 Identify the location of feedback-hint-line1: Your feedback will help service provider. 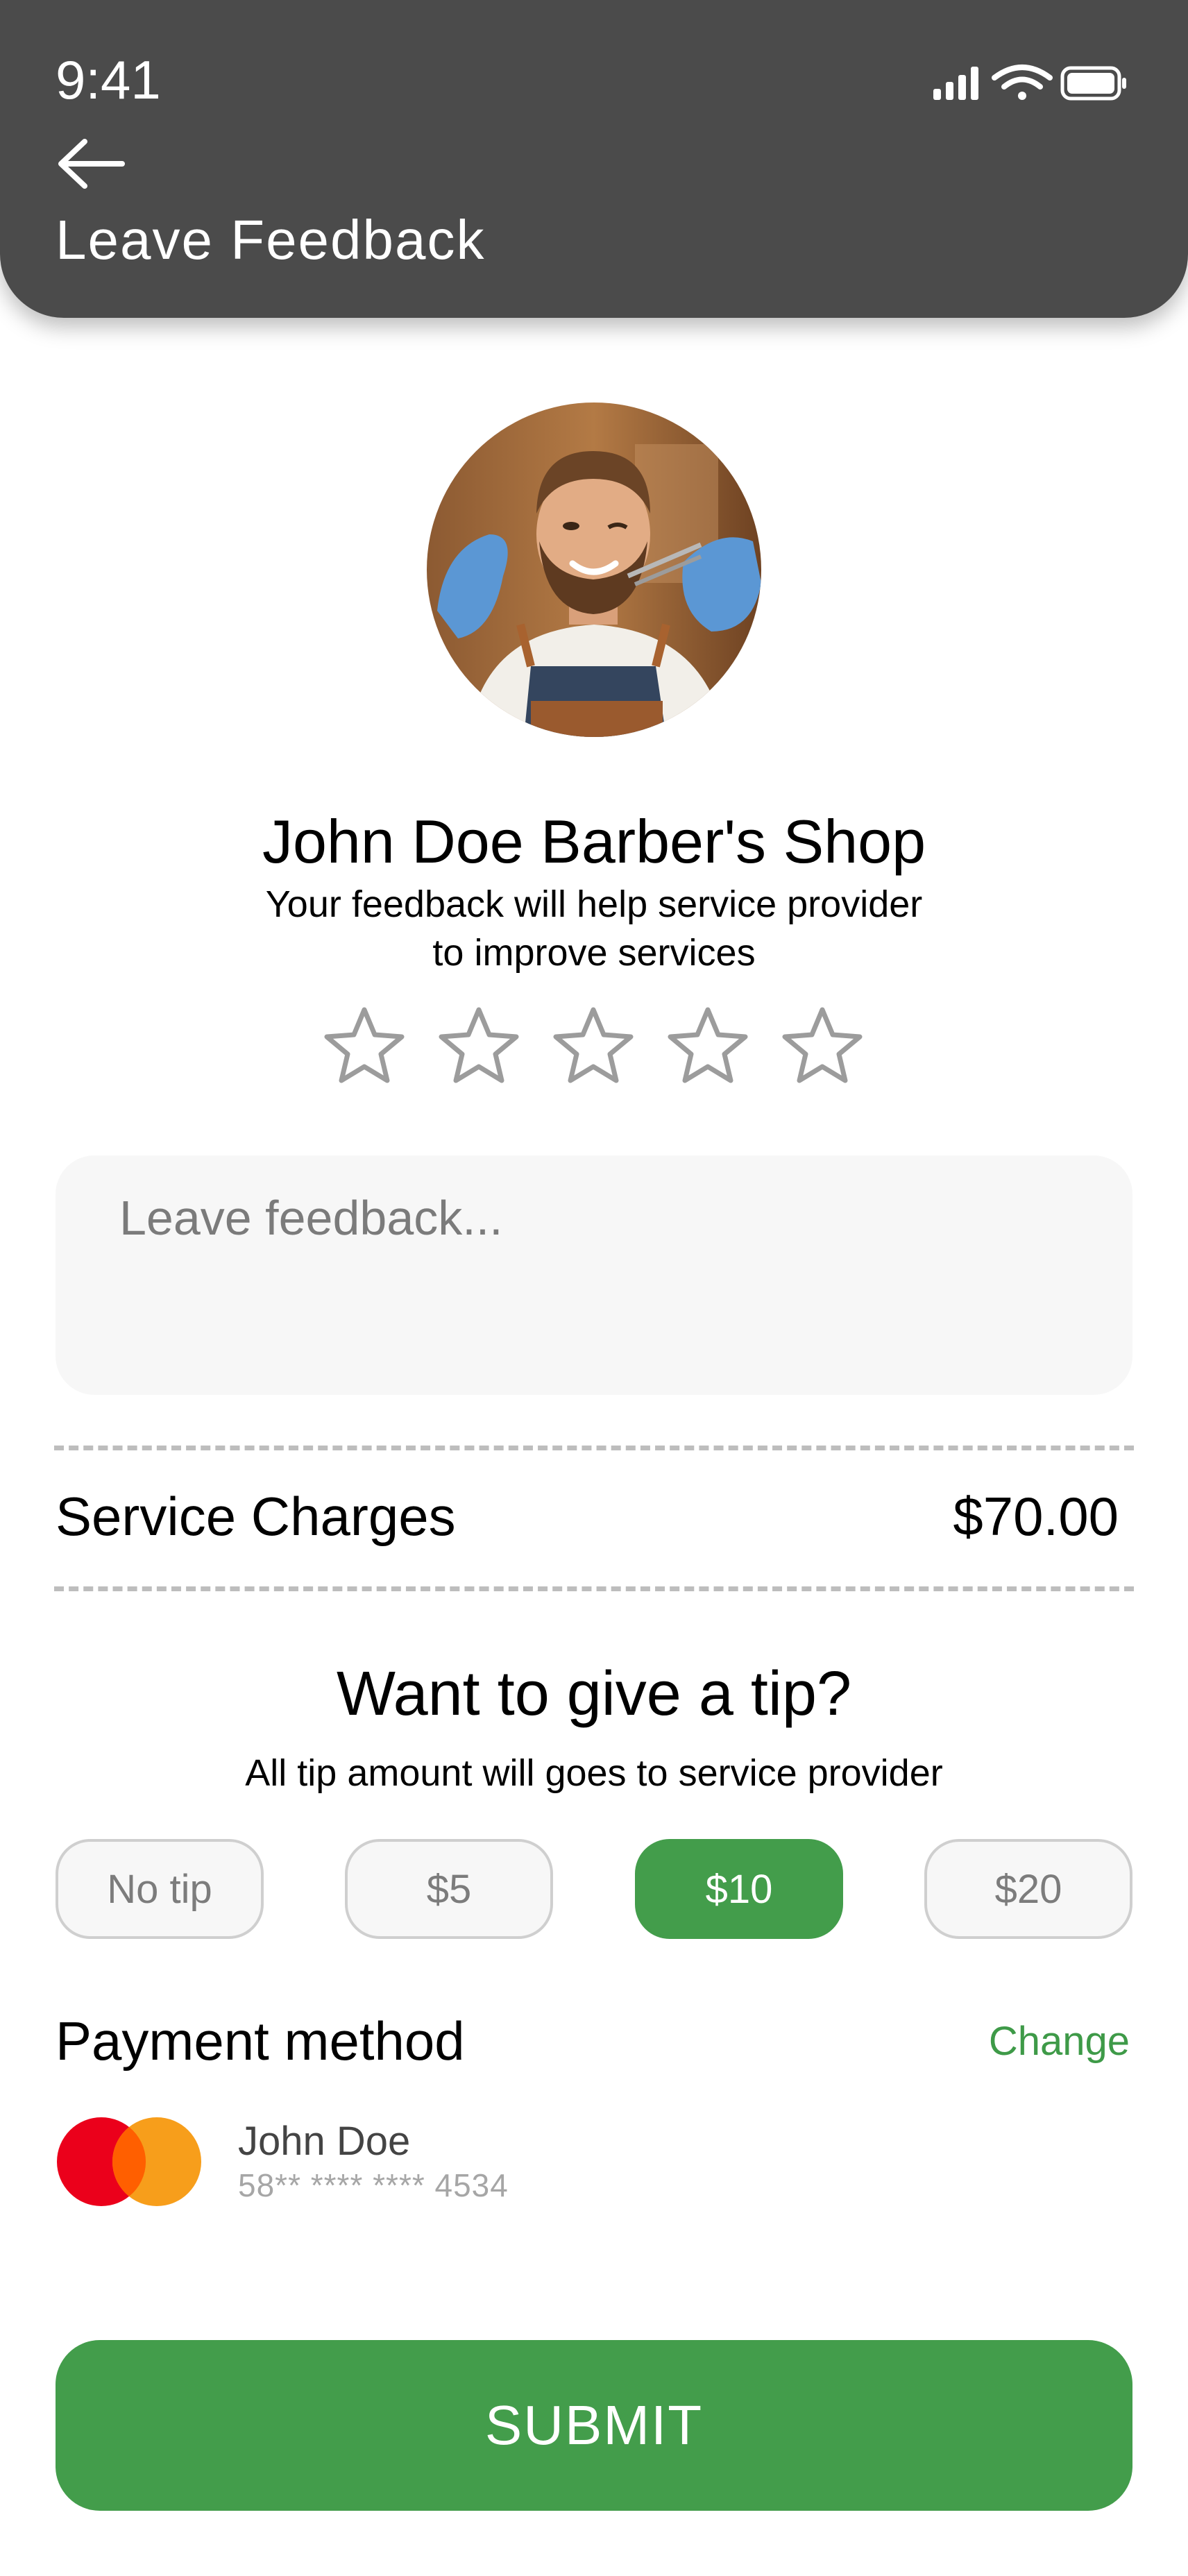
(594, 904).